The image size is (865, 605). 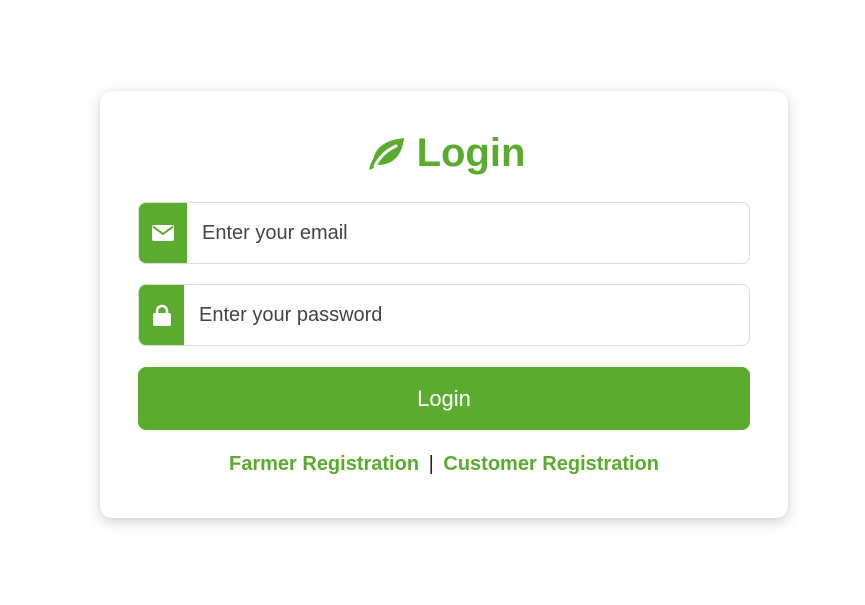 I want to click on login-header: Login, so click(x=444, y=153).